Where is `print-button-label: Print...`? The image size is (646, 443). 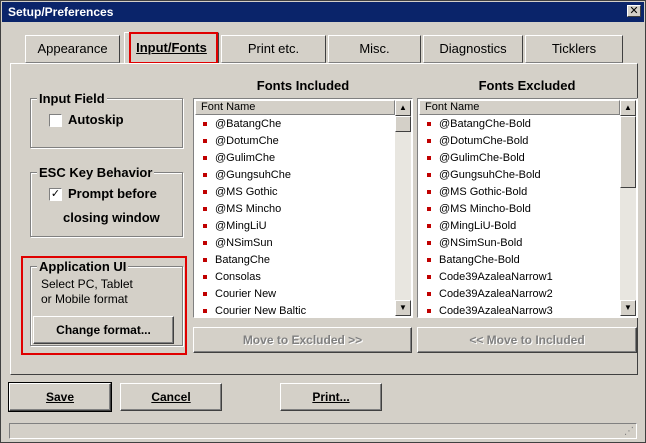
print-button-label: Print... is located at coordinates (331, 397).